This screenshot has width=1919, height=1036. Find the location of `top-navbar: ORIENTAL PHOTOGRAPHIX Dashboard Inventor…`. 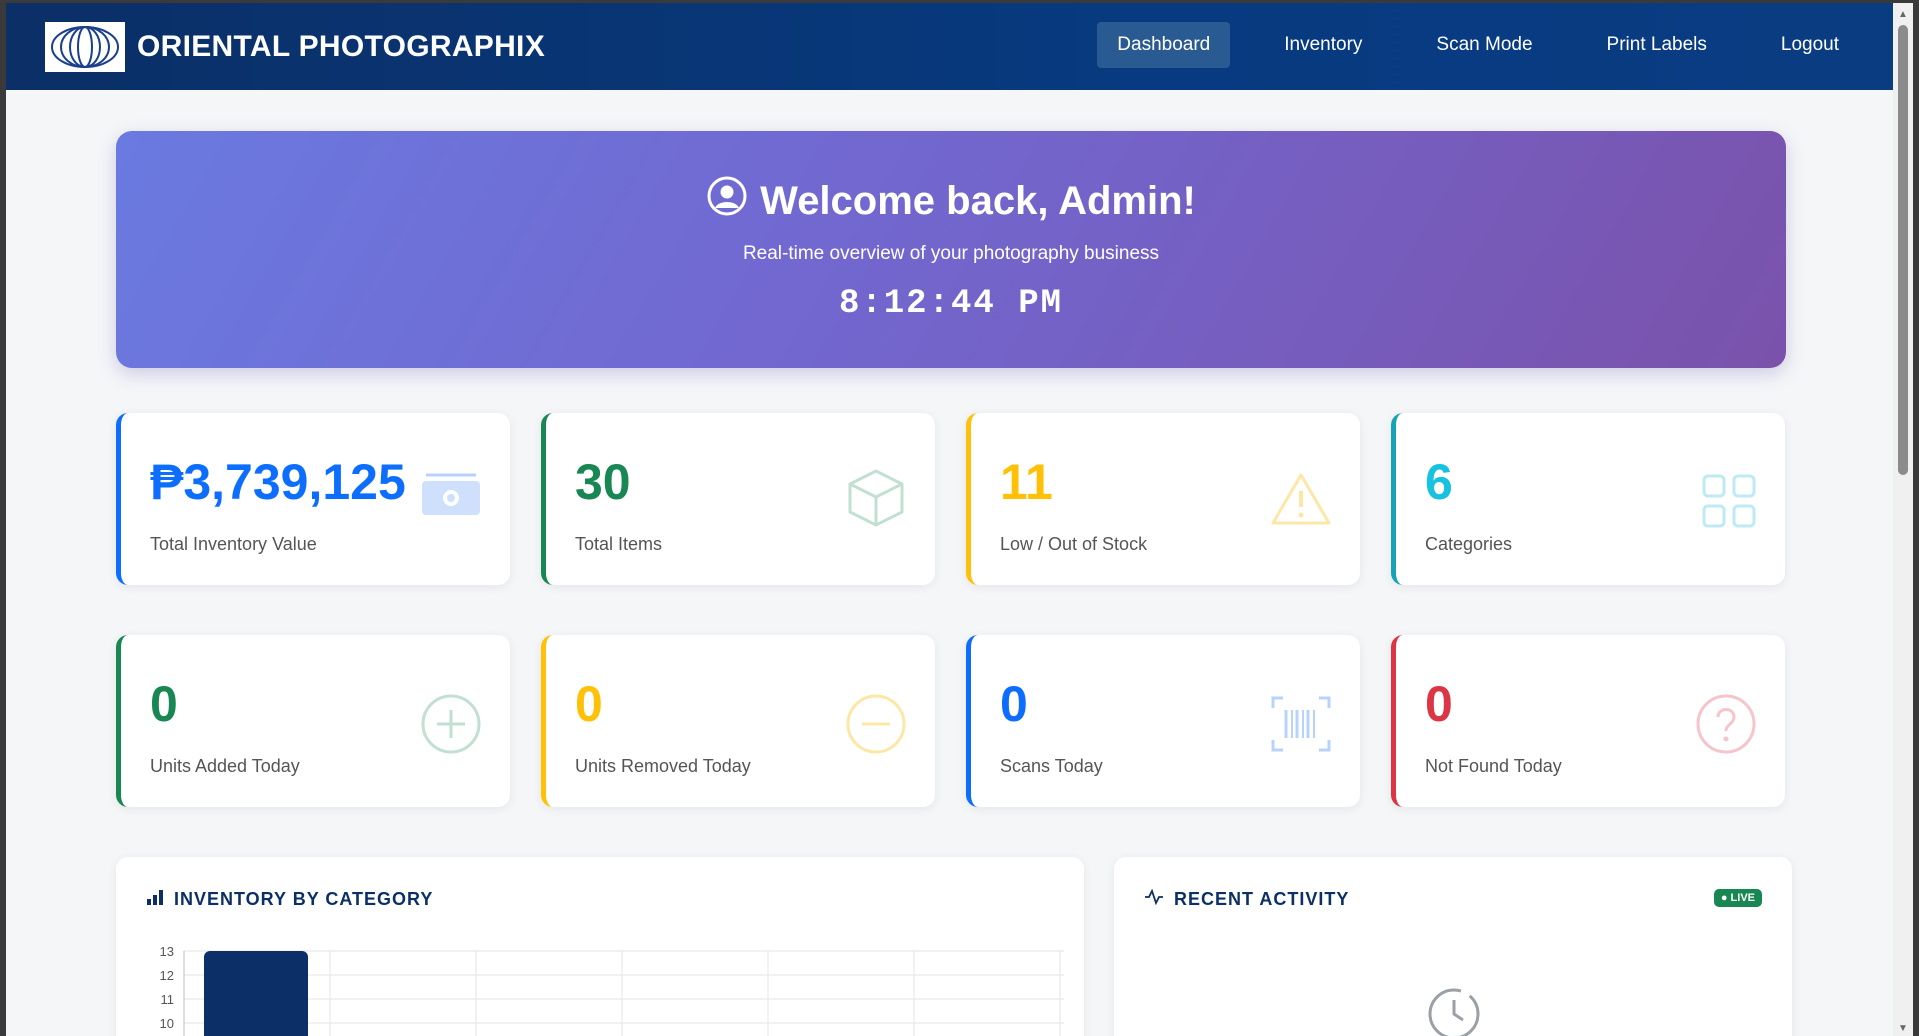

top-navbar: ORIENTAL PHOTOGRAPHIX Dashboard Inventor… is located at coordinates (952, 46).